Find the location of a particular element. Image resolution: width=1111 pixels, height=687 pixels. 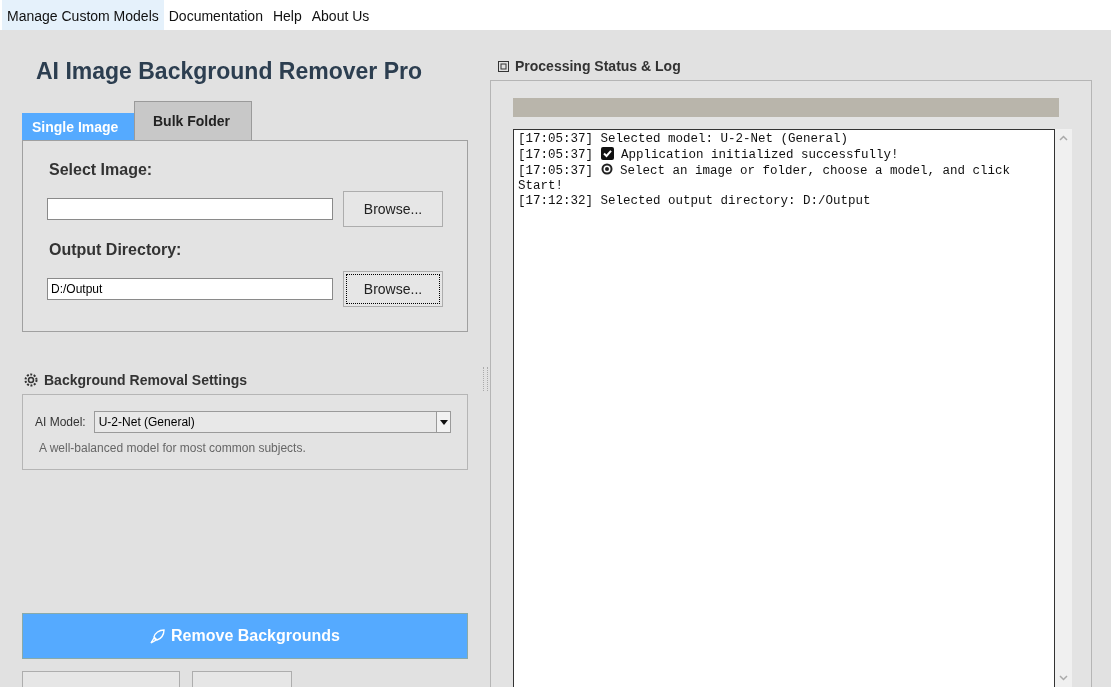

output-path-field: D:/Output is located at coordinates (190, 289).